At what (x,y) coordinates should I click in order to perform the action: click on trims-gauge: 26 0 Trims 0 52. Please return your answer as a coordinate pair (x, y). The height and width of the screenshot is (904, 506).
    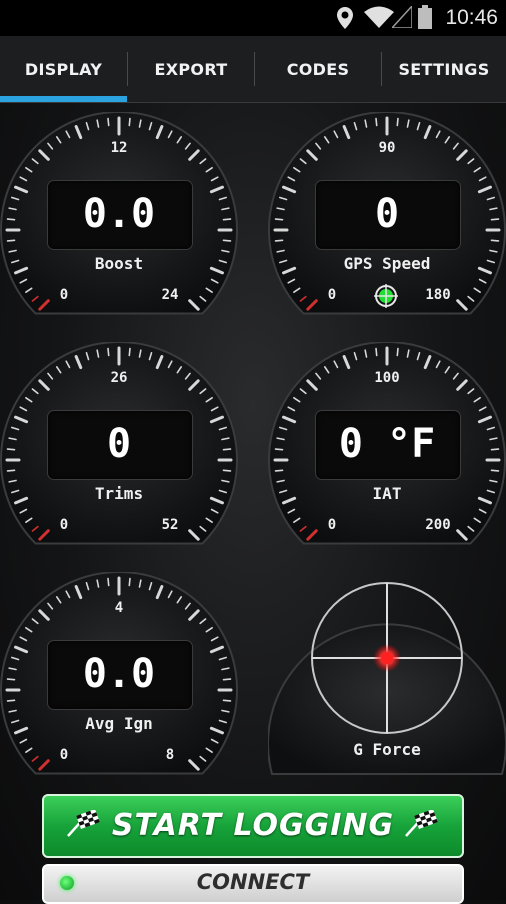
    Looking at the image, I should click on (119, 447).